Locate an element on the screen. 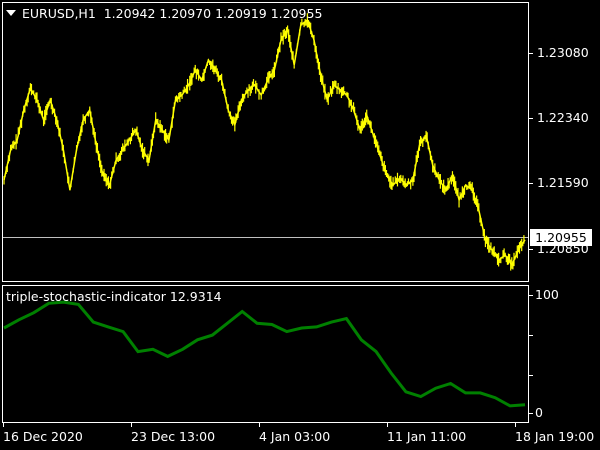  indicator-title: triple-stochastic-indicator 12.9314 is located at coordinates (114, 296).